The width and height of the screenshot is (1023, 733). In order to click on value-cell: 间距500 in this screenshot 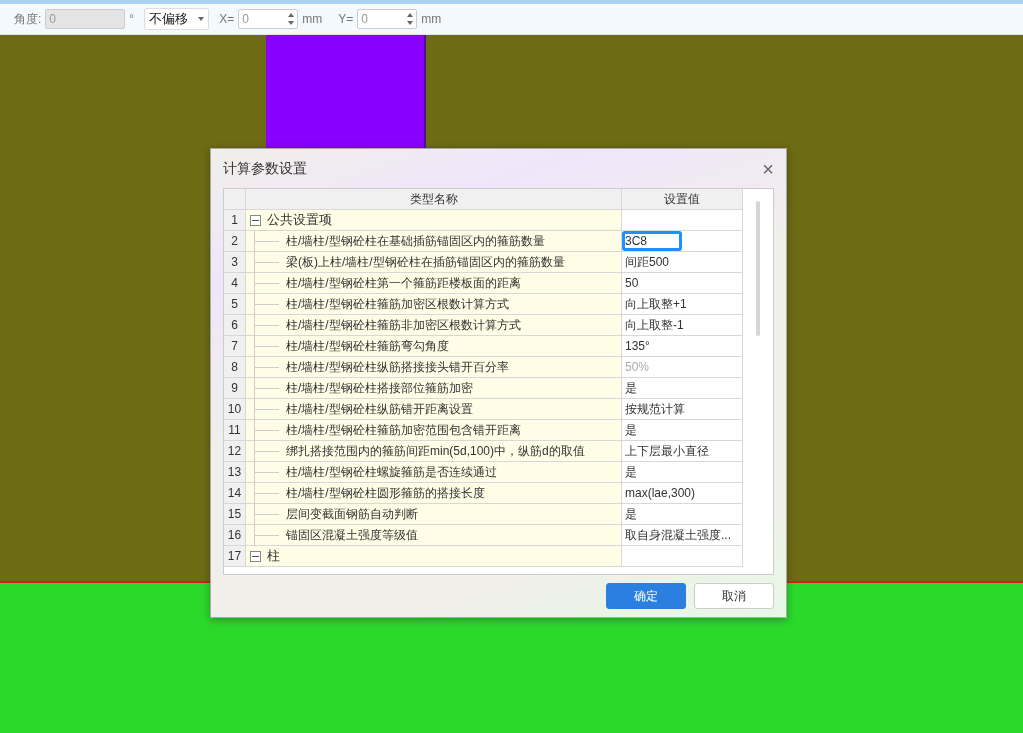, I will do `click(682, 262)`.